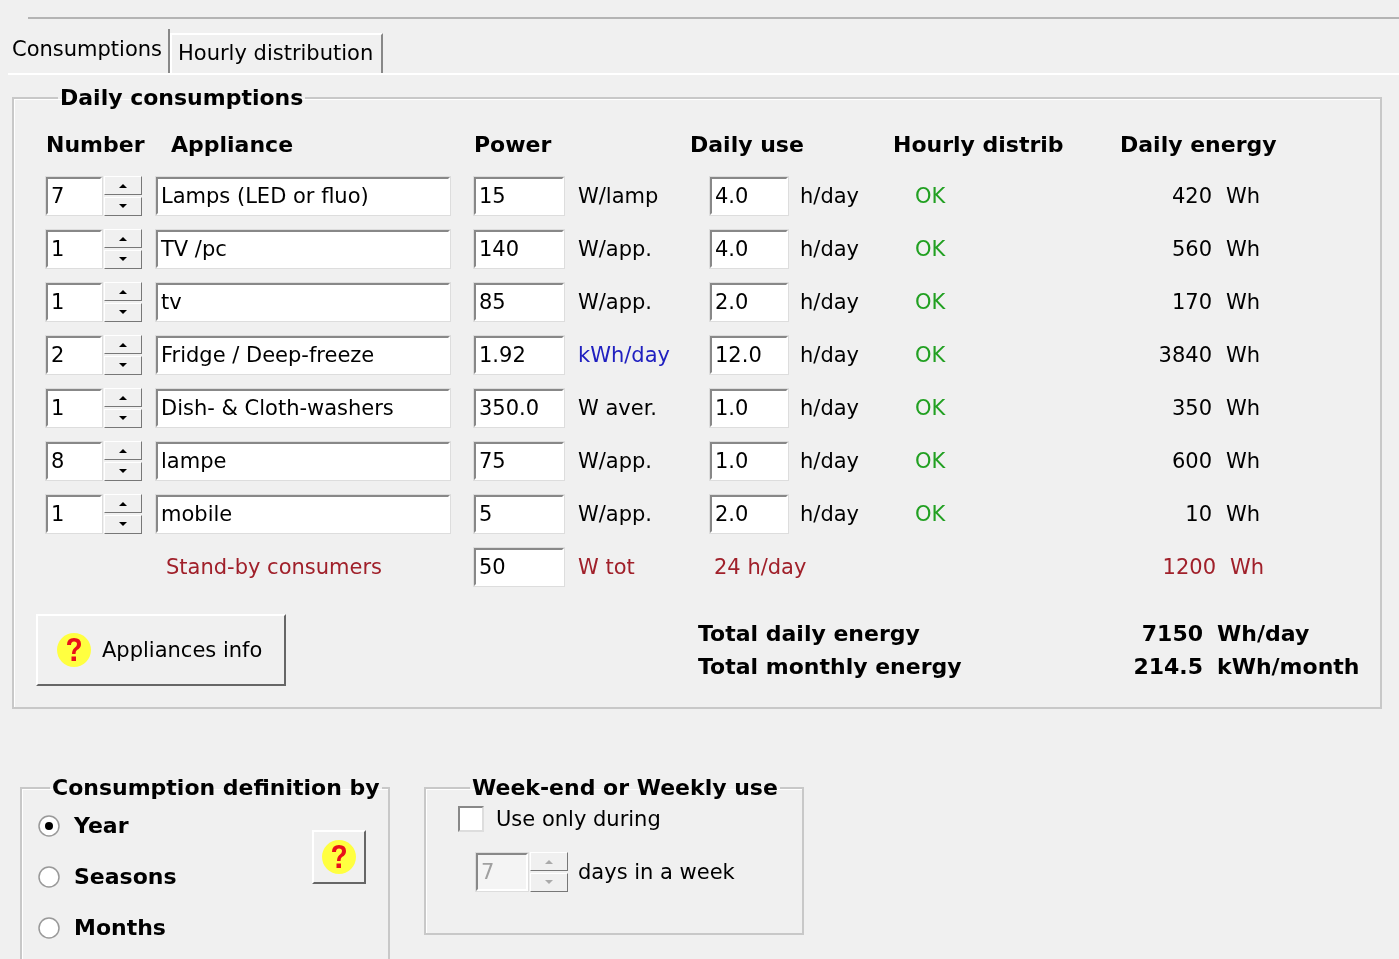 The height and width of the screenshot is (959, 1399). Describe the element at coordinates (749, 355) in the screenshot. I see `daily-use-field: 12.0` at that location.